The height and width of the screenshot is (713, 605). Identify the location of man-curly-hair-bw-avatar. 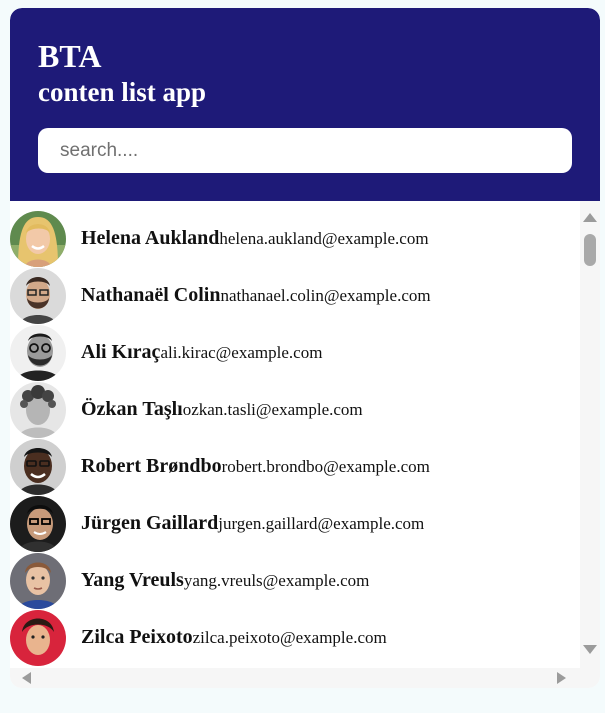
(38, 409).